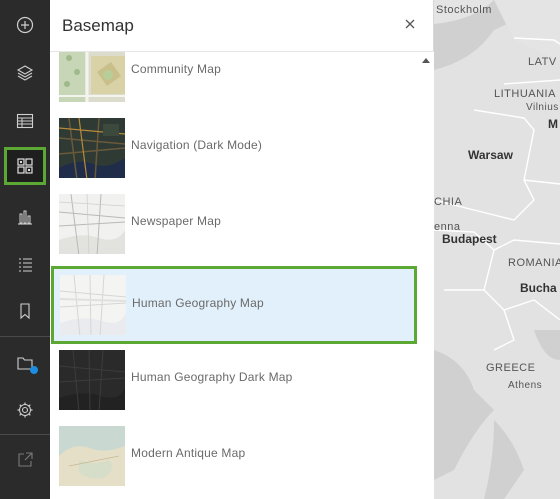 The width and height of the screenshot is (560, 499). Describe the element at coordinates (511, 368) in the screenshot. I see `map-label-greece: GREECE` at that location.